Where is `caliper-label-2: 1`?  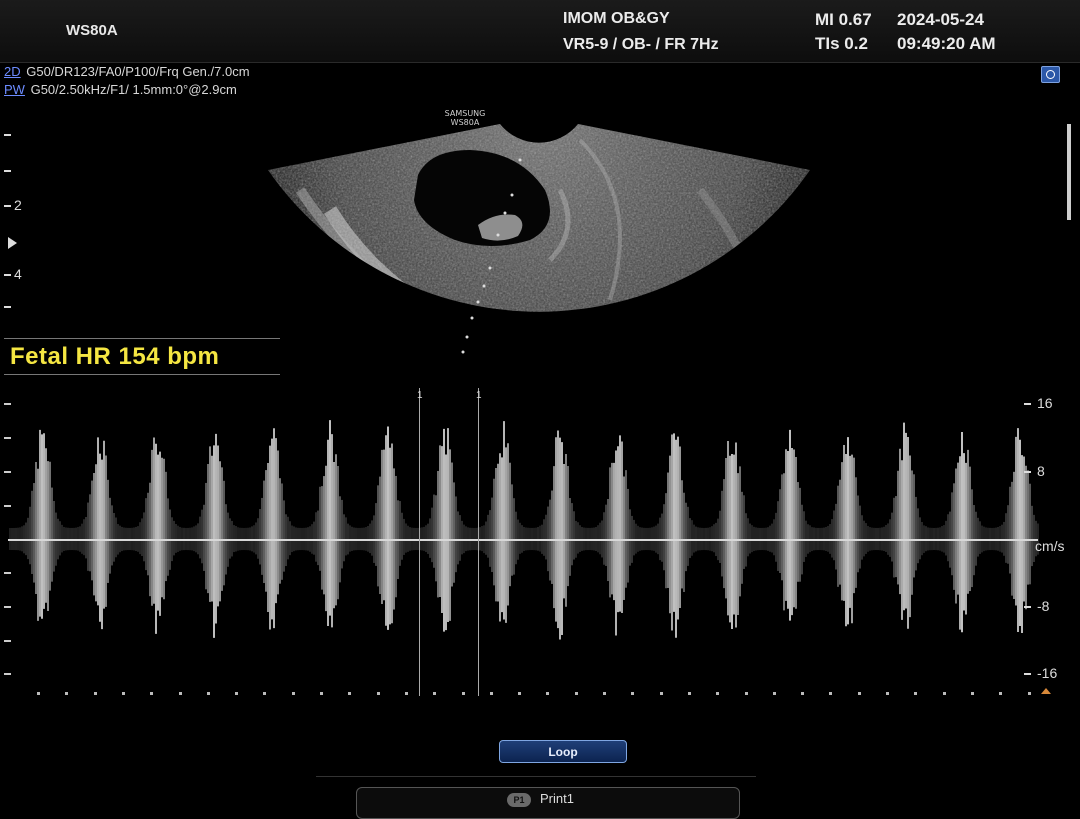
caliper-label-2: 1 is located at coordinates (479, 395).